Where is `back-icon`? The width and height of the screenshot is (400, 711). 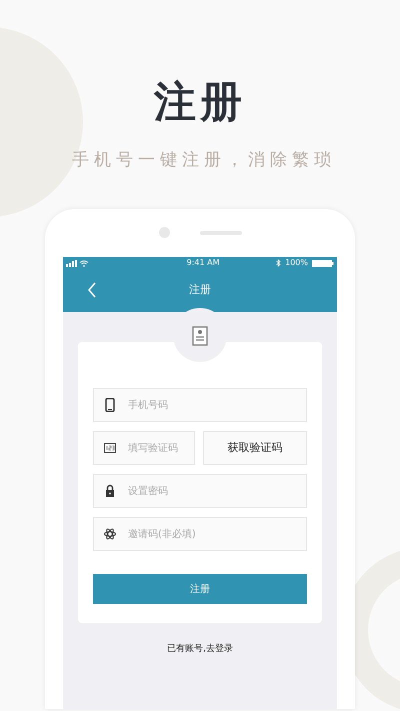
back-icon is located at coordinates (92, 290).